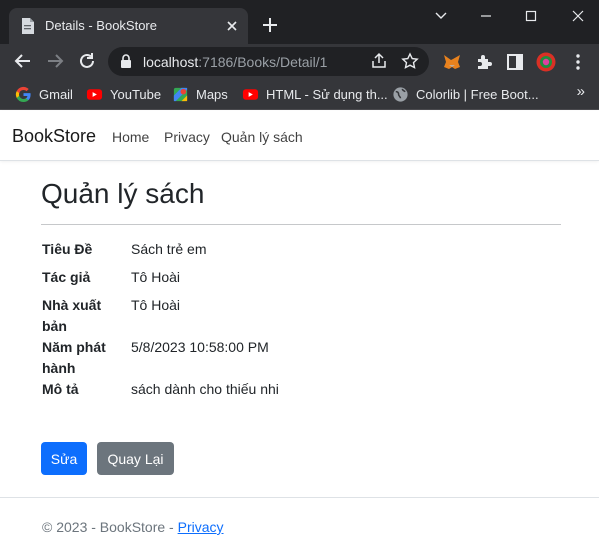 Image resolution: width=599 pixels, height=558 pixels. Describe the element at coordinates (66, 277) in the screenshot. I see `field-label-author: Tác giả` at that location.